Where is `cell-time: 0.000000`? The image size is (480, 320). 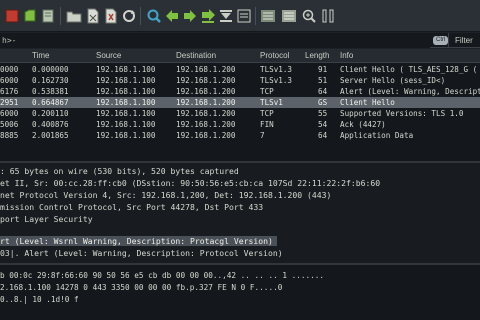 cell-time: 0.000000 is located at coordinates (50, 69).